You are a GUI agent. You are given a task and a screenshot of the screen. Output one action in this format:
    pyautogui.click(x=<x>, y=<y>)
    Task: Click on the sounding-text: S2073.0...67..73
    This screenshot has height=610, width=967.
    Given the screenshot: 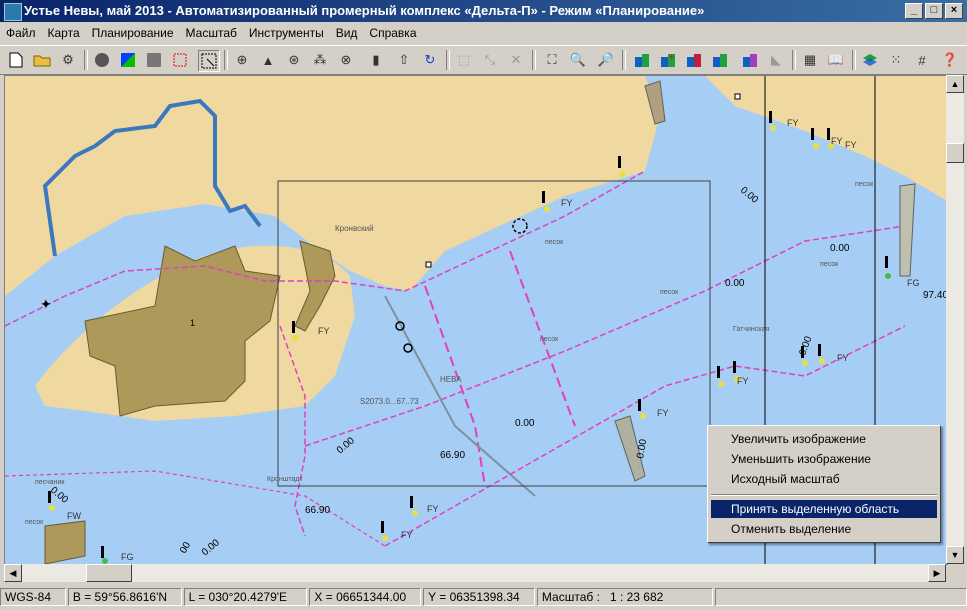 What is the action you would take?
    pyautogui.click(x=389, y=401)
    